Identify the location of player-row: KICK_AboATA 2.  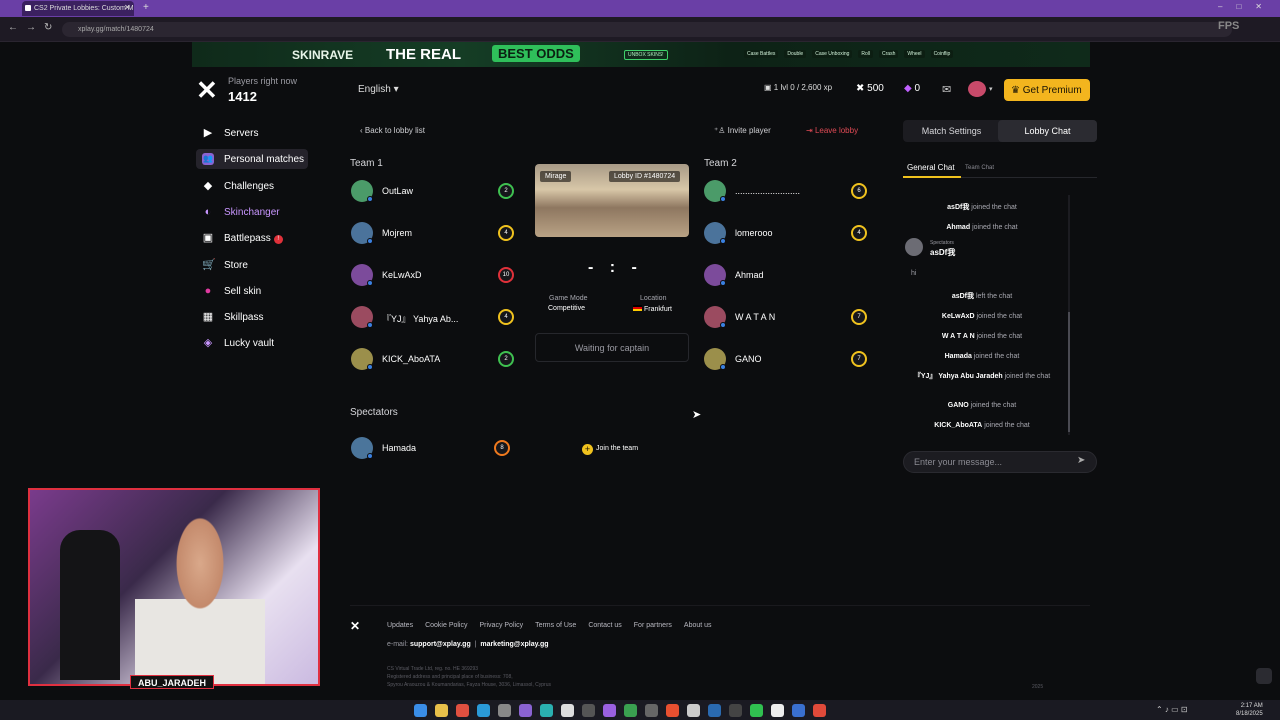
(436, 360).